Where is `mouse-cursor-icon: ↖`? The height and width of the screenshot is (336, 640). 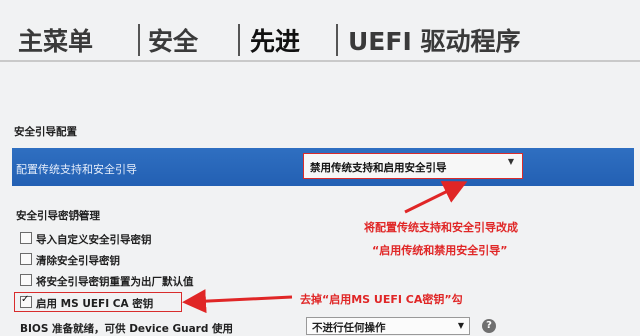 mouse-cursor-icon: ↖ is located at coordinates (78, 214).